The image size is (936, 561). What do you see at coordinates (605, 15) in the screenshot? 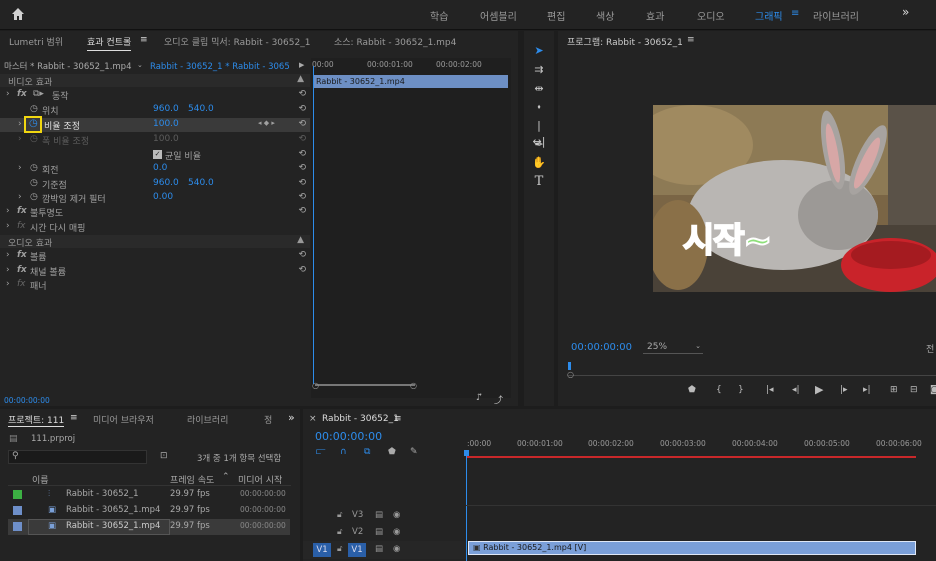
I see `workspace-color: 색상` at bounding box center [605, 15].